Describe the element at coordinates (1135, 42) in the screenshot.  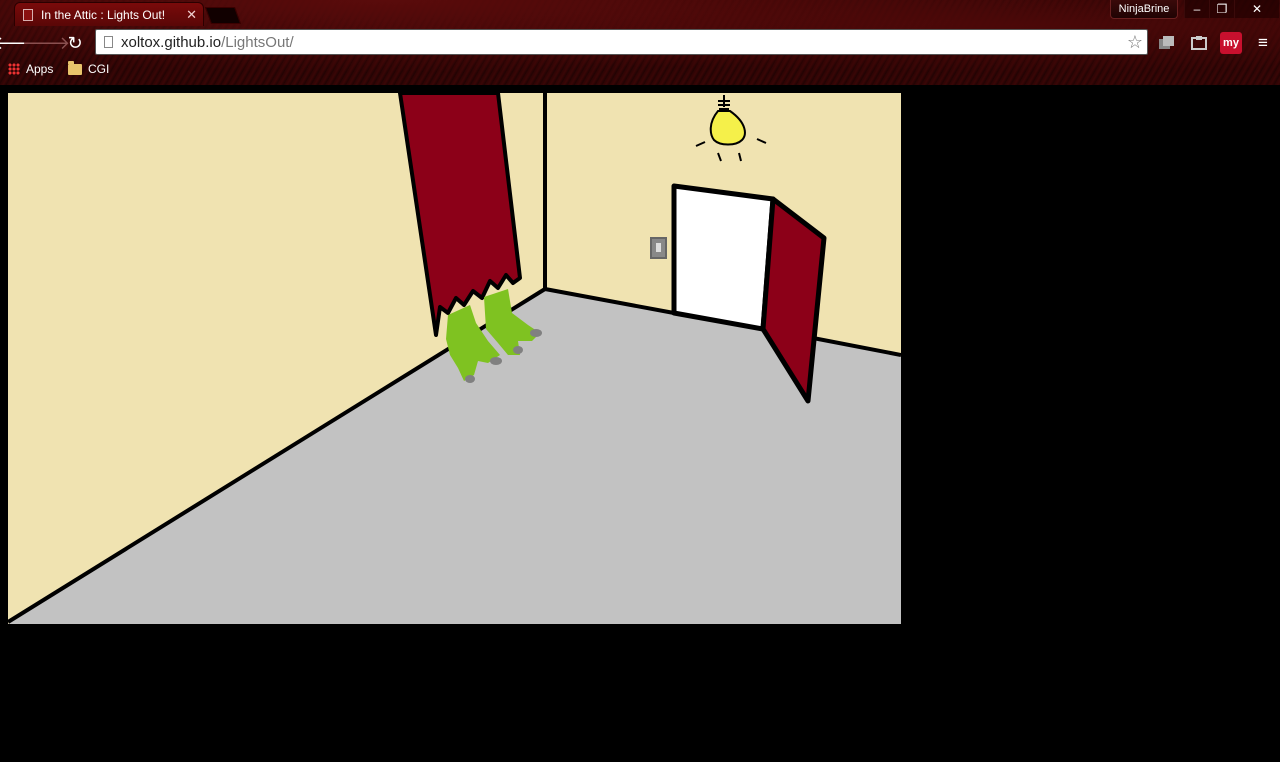
I see `bookmark-star-icon: ☆` at that location.